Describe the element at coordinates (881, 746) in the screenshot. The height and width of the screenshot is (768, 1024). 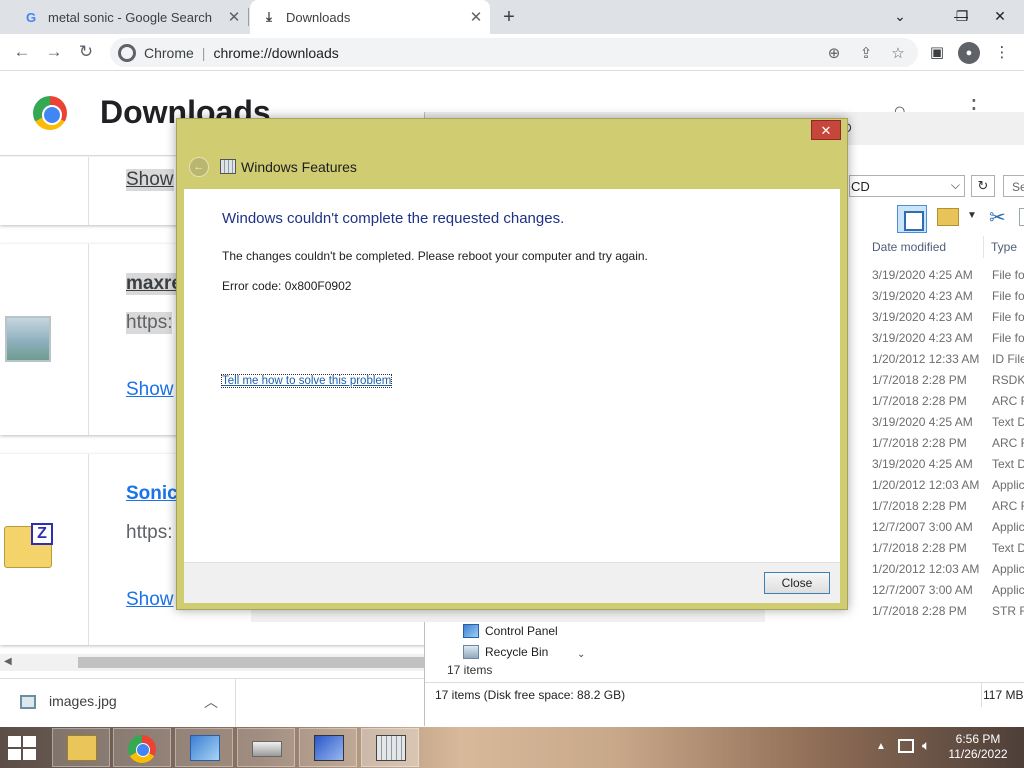
I see `show-hidden-icons-icon: ▲` at that location.